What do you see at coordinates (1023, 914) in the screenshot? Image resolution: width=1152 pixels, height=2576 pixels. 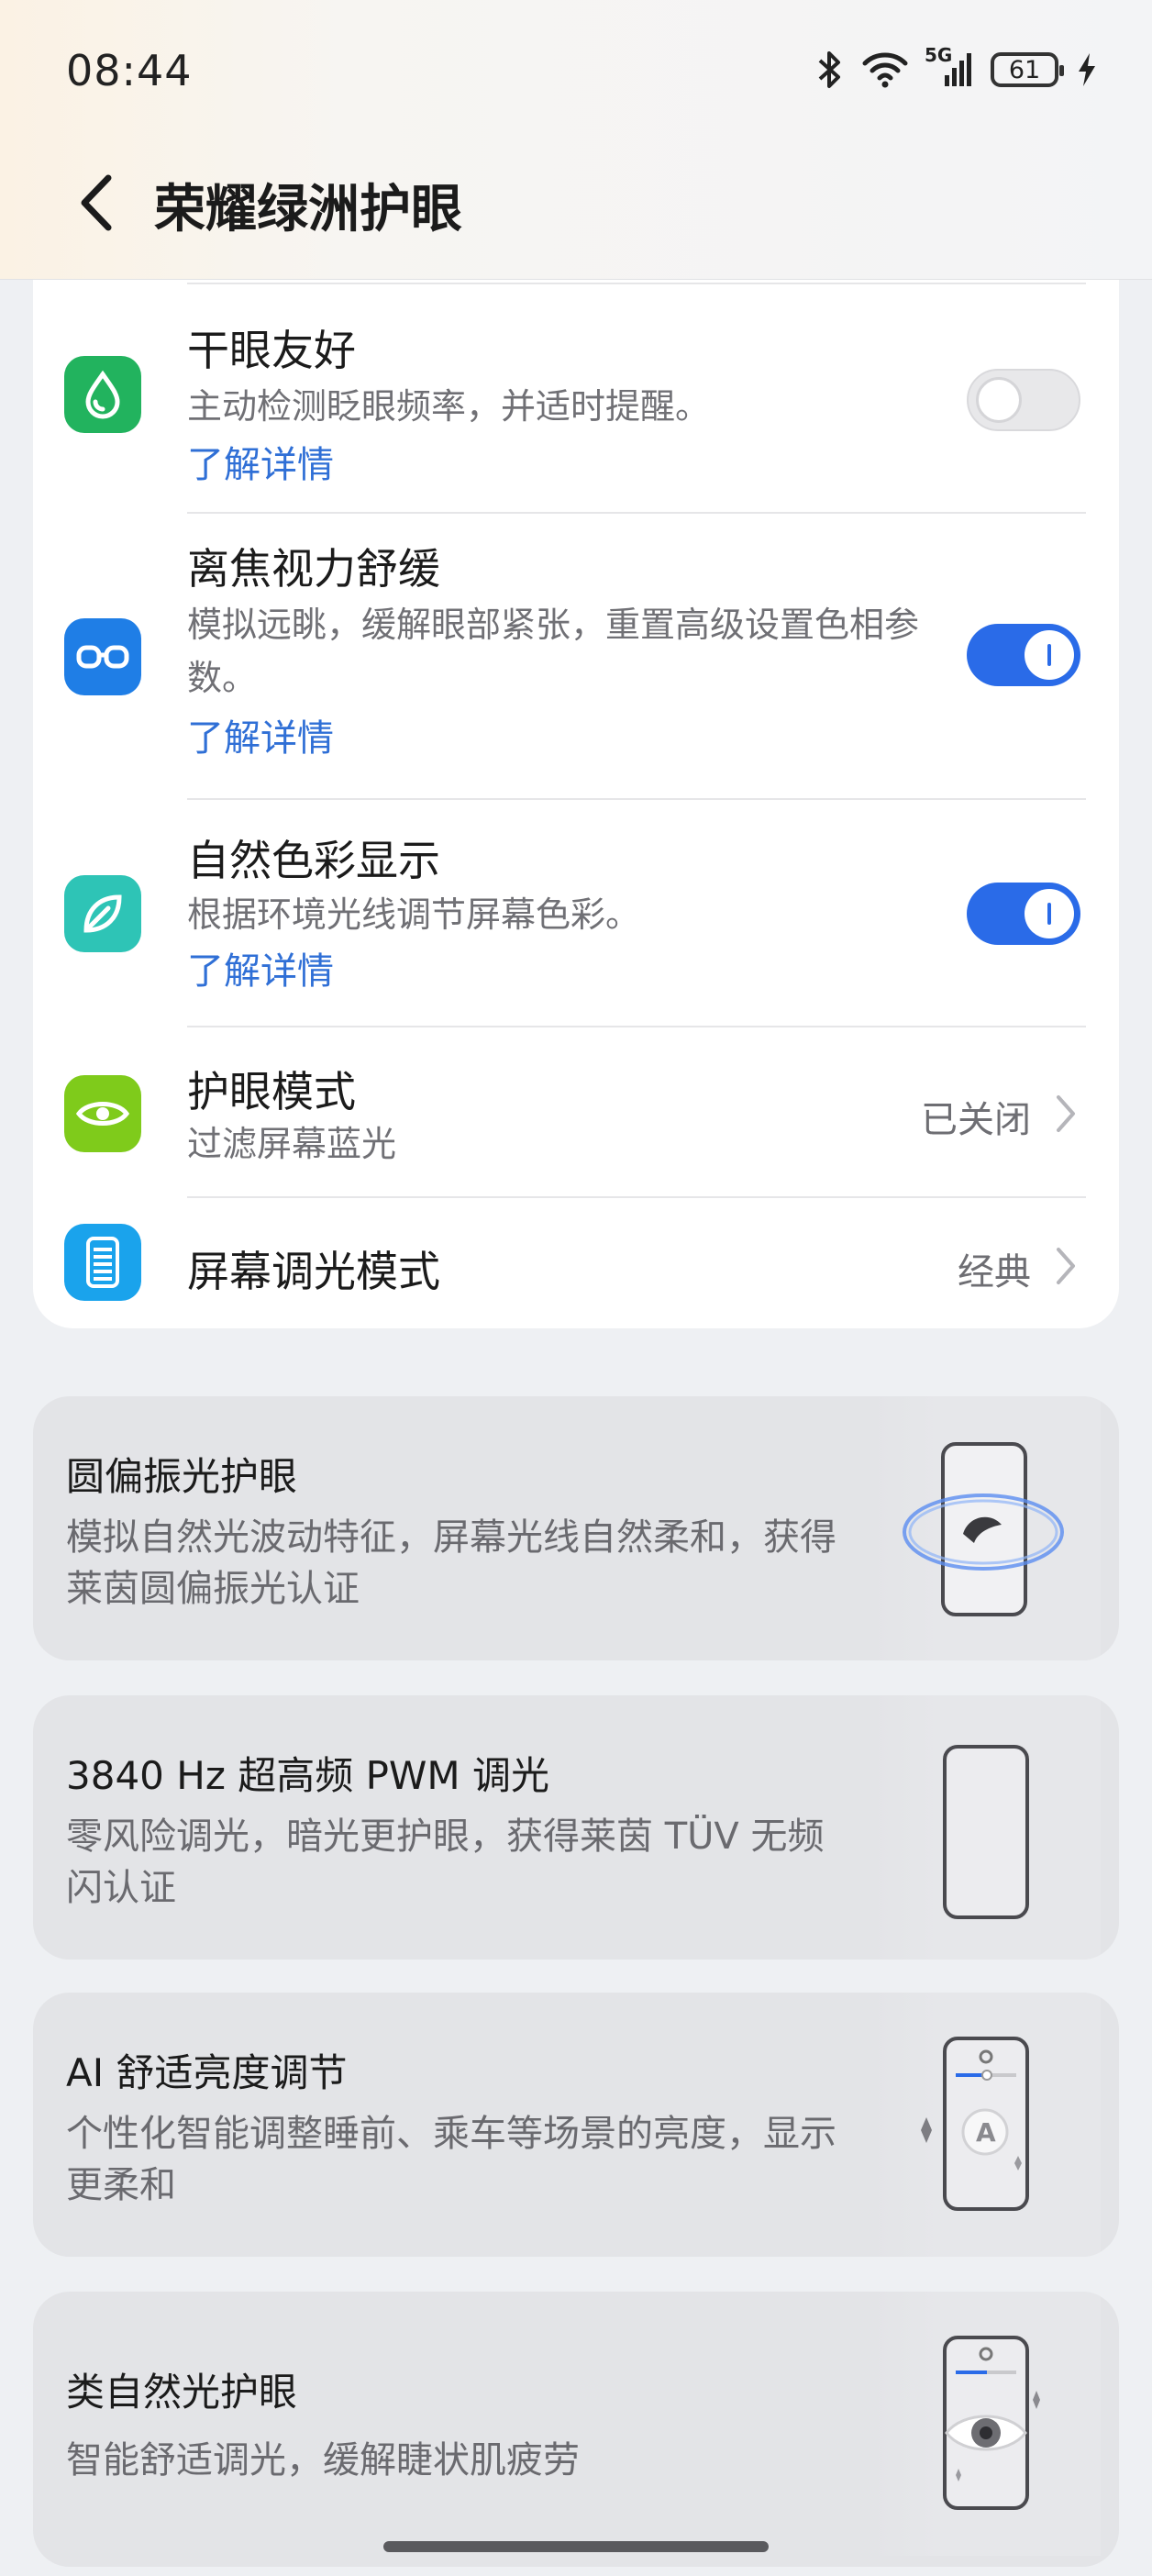 I see `natural-color-toggle` at bounding box center [1023, 914].